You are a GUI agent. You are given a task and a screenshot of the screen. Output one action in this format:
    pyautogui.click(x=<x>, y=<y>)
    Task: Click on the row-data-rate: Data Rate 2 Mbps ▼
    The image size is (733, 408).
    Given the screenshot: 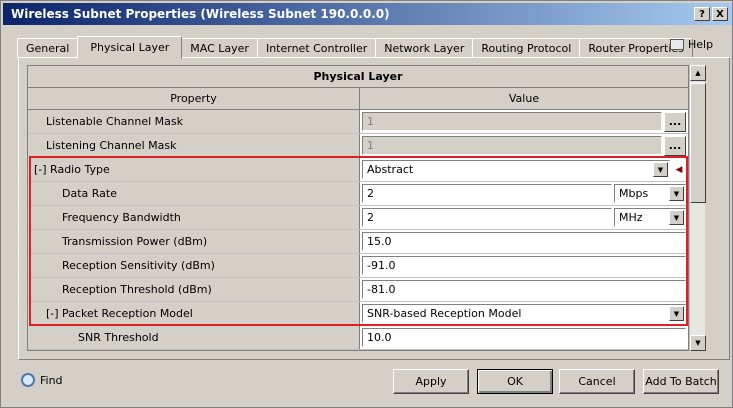 What is the action you would take?
    pyautogui.click(x=358, y=194)
    